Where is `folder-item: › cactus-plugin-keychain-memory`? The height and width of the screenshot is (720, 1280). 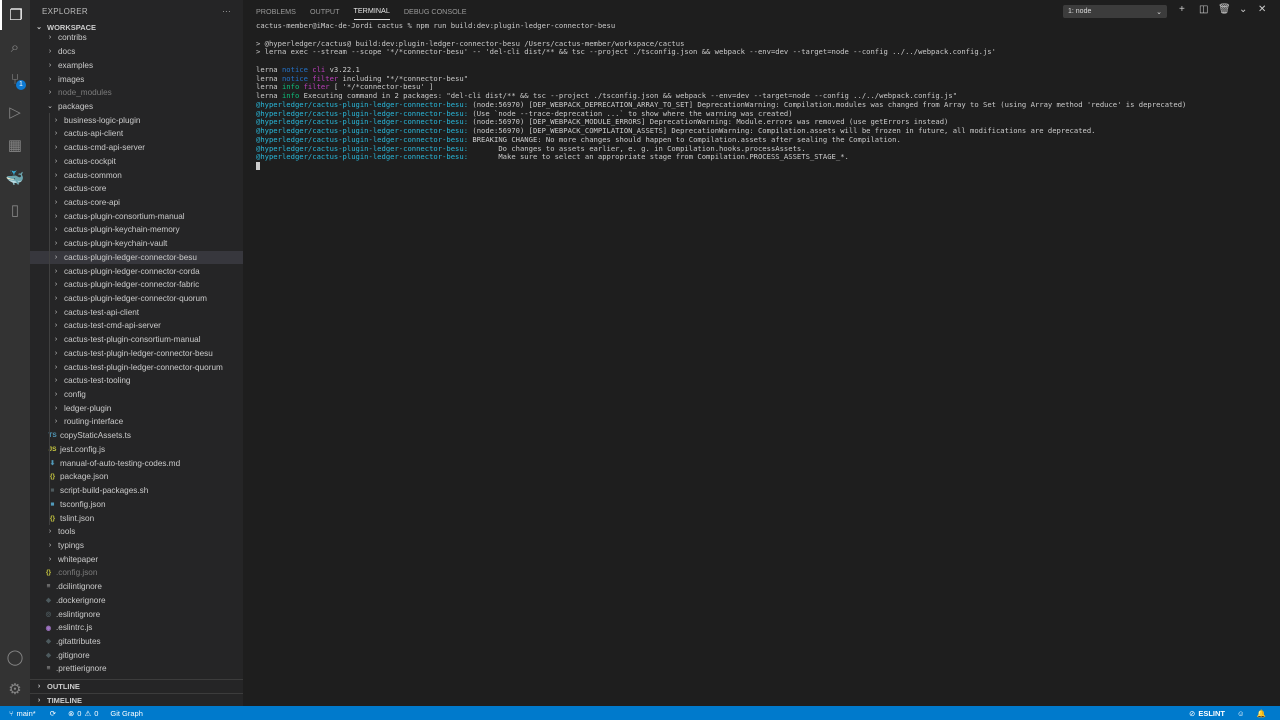
folder-item: › cactus-plugin-keychain-memory is located at coordinates (136, 230).